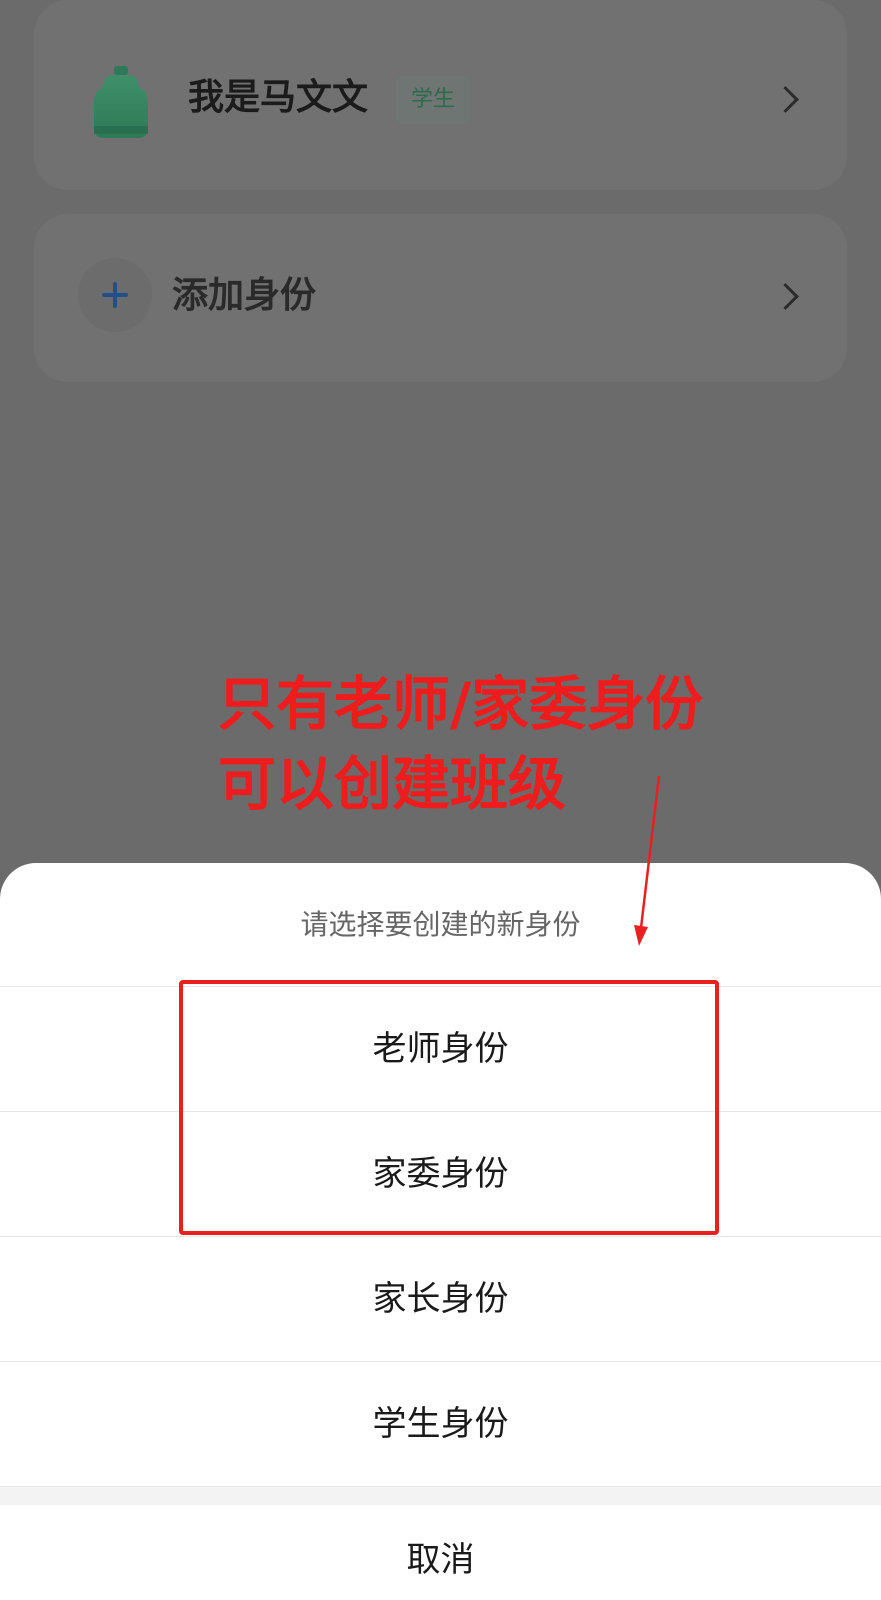 The width and height of the screenshot is (881, 1600). I want to click on identity-card: 我是马文文 学生, so click(440, 95).